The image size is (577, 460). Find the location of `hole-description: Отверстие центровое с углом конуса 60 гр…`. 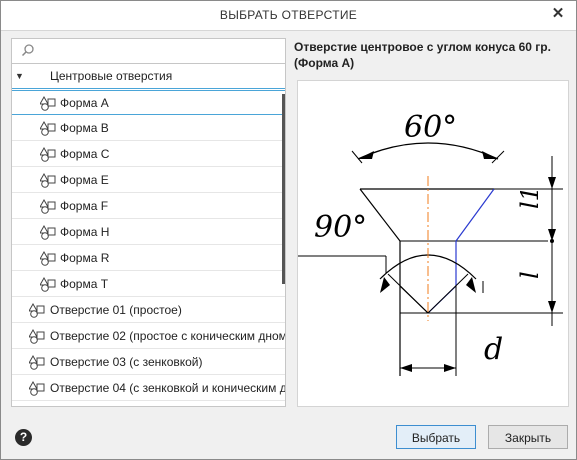

hole-description: Отверстие центровое с углом конуса 60 гр… is located at coordinates (422, 55).